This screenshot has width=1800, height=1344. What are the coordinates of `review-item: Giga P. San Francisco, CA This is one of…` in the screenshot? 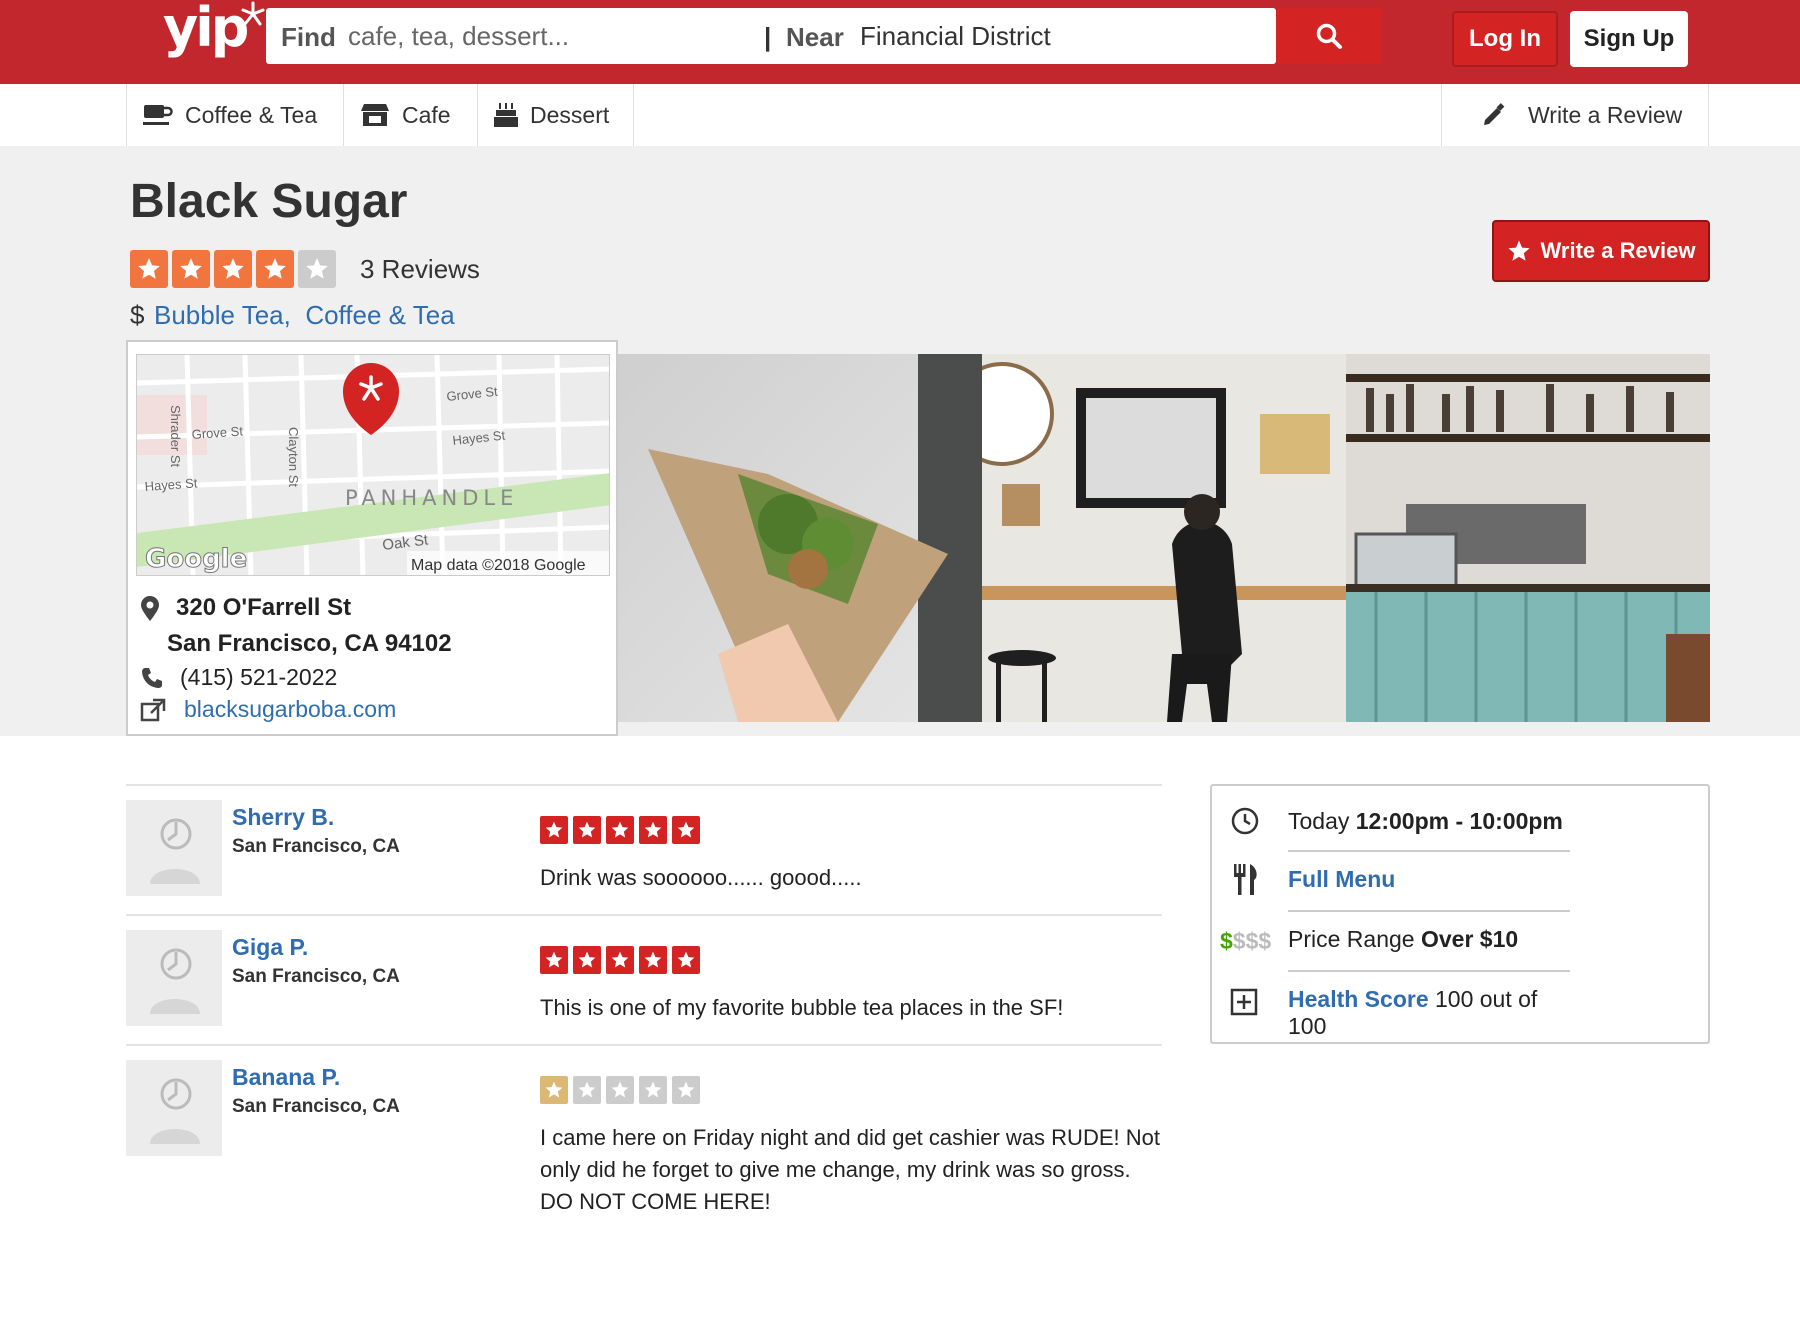 It's located at (644, 979).